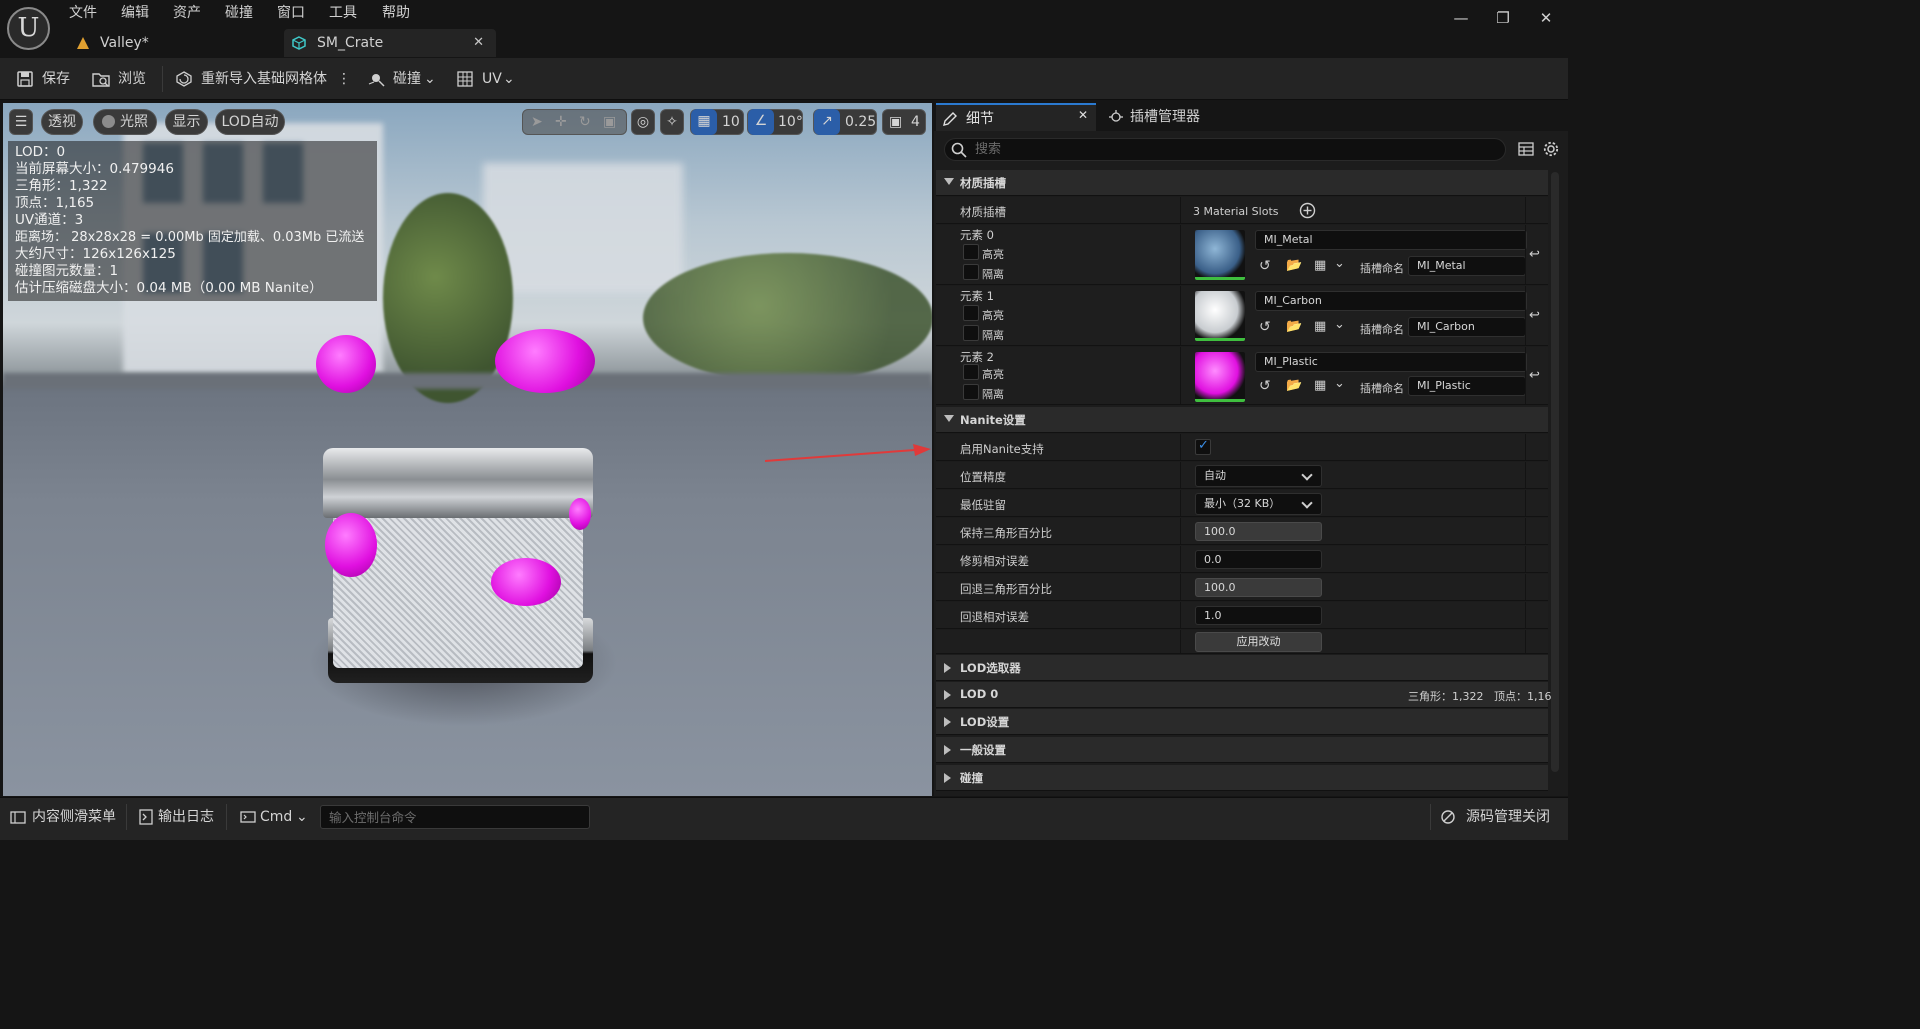  What do you see at coordinates (486, 79) in the screenshot?
I see `uv-dropdown: UV ⌄` at bounding box center [486, 79].